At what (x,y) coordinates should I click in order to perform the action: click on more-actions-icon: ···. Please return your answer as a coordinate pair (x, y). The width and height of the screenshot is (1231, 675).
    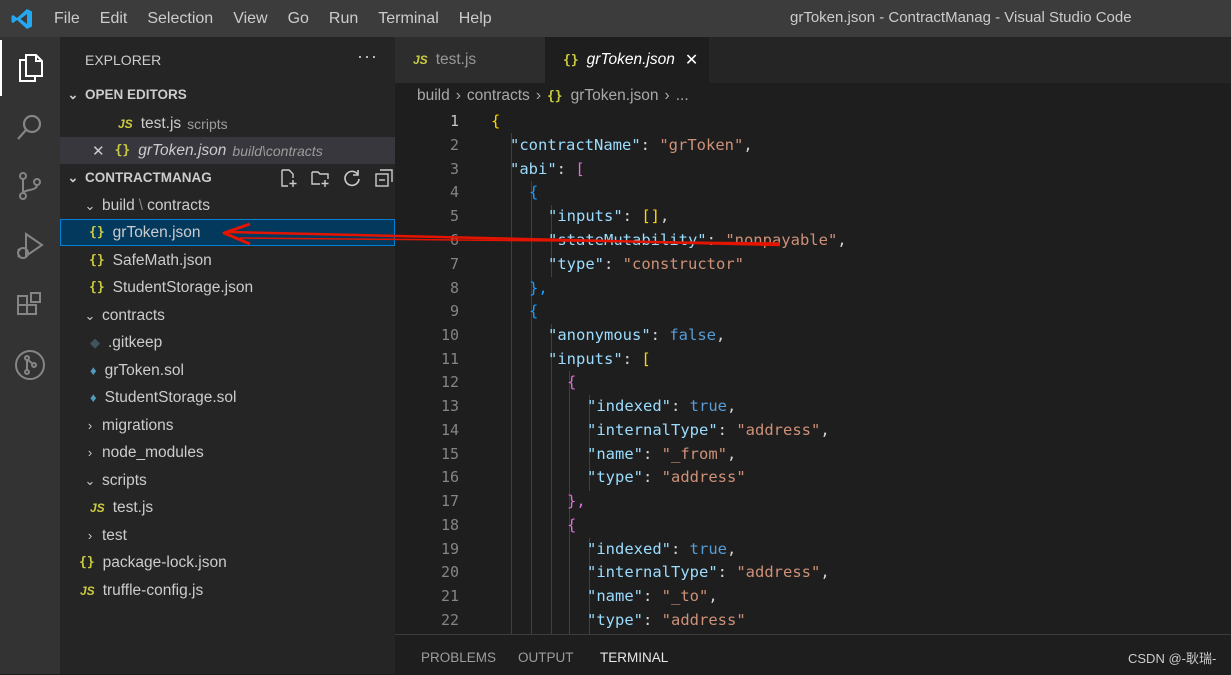
    Looking at the image, I should click on (367, 56).